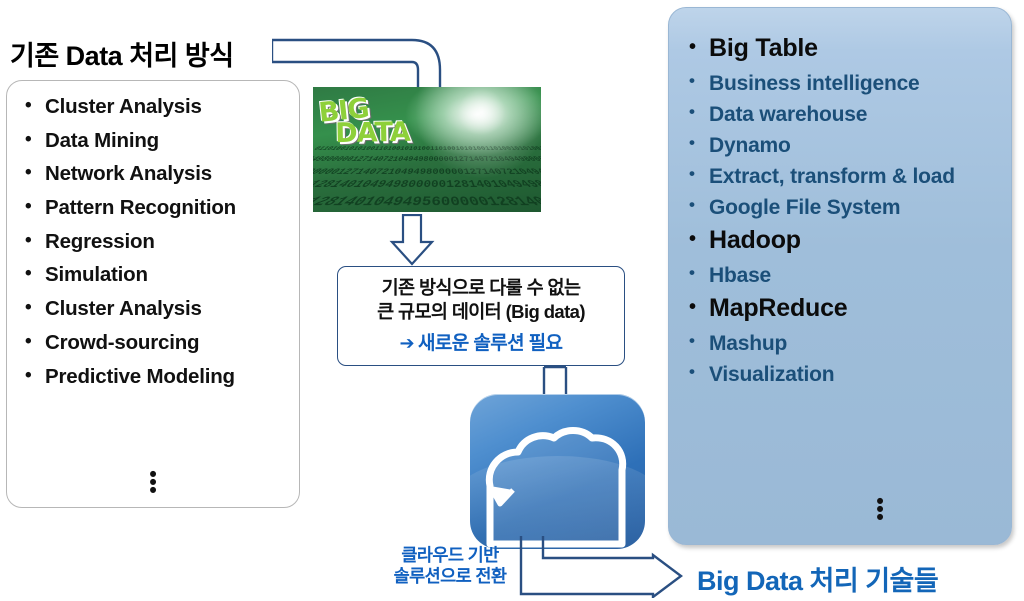 The width and height of the screenshot is (1024, 601). Describe the element at coordinates (155, 208) in the screenshot. I see `list-item: Pattern Recognition` at that location.